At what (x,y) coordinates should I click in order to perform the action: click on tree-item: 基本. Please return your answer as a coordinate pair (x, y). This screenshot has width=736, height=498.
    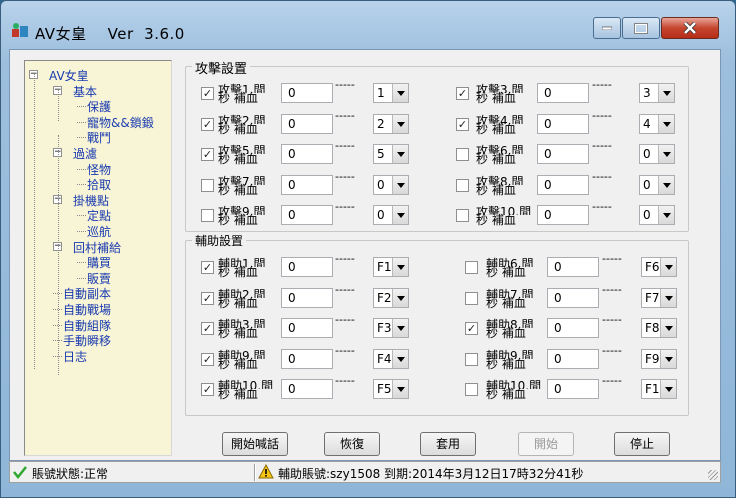
    Looking at the image, I should click on (85, 91).